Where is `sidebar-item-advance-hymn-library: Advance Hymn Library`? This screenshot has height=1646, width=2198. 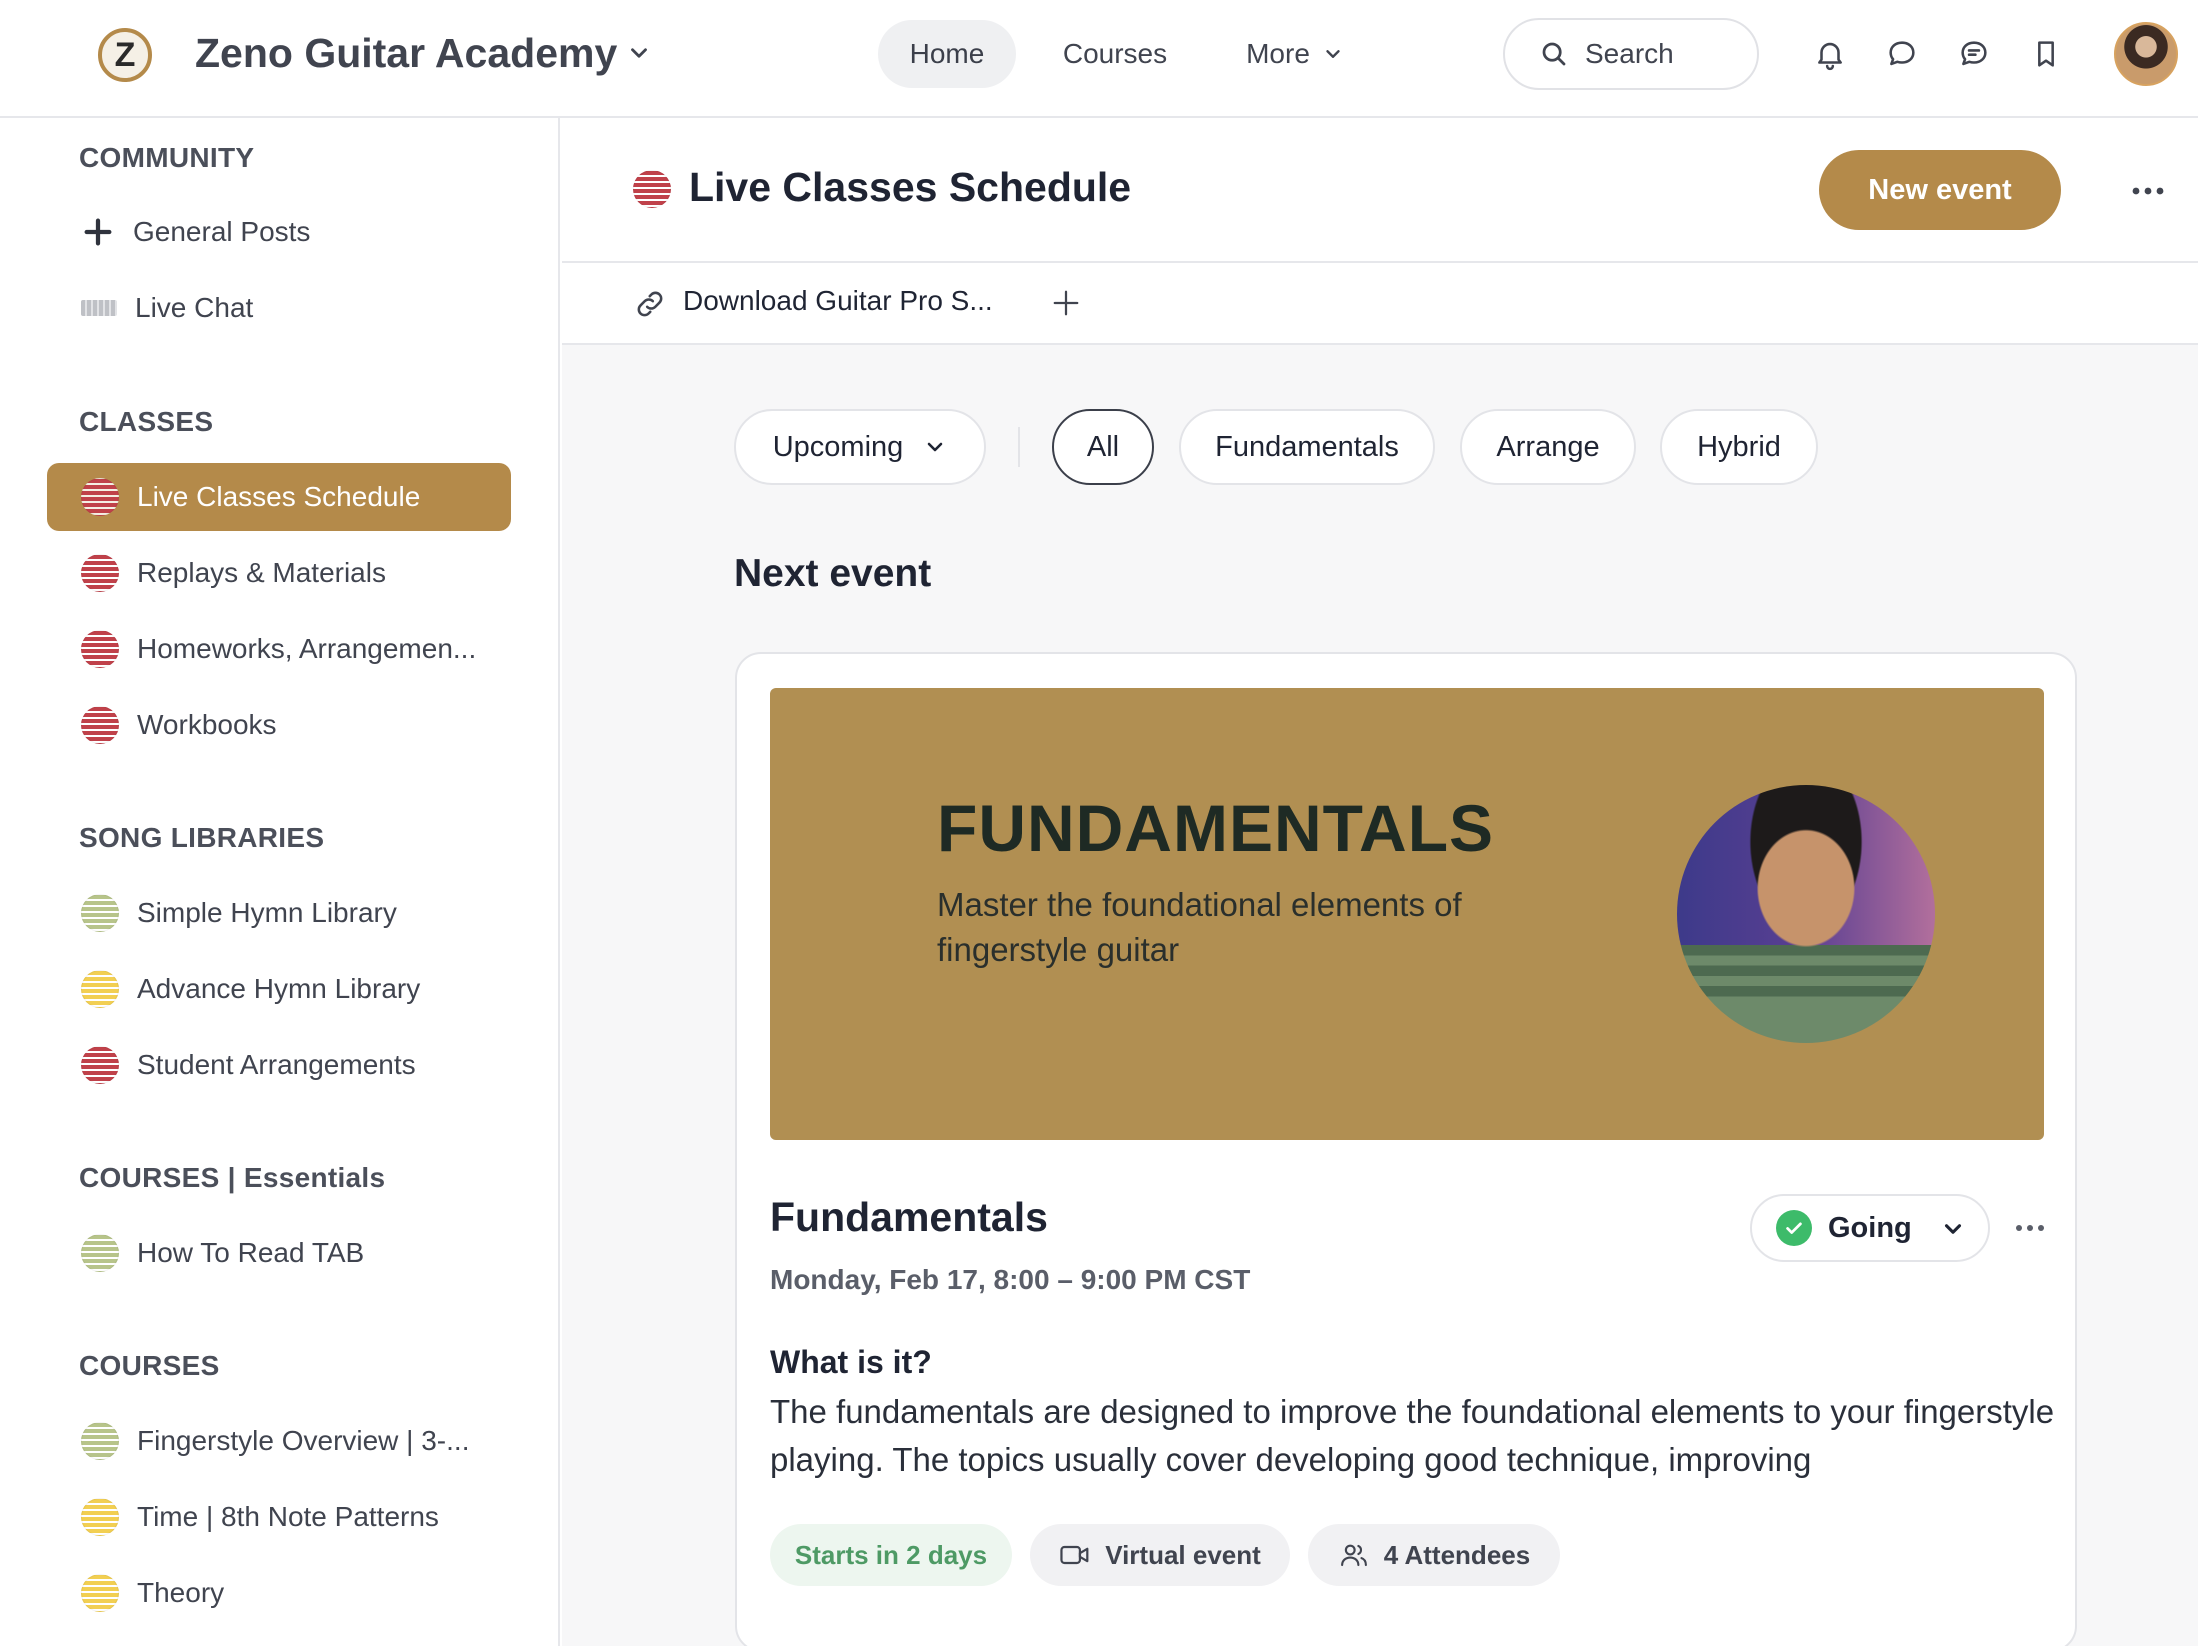 sidebar-item-advance-hymn-library: Advance Hymn Library is located at coordinates (279, 989).